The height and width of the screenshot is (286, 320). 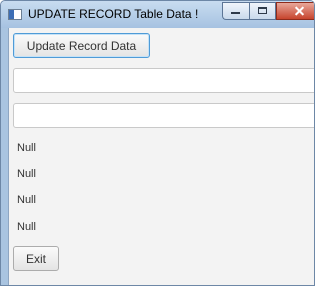 I want to click on null-label-3: Null, so click(x=26, y=200).